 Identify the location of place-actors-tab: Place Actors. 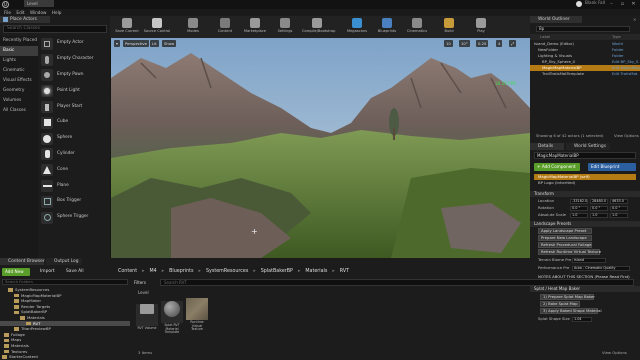
(25, 19).